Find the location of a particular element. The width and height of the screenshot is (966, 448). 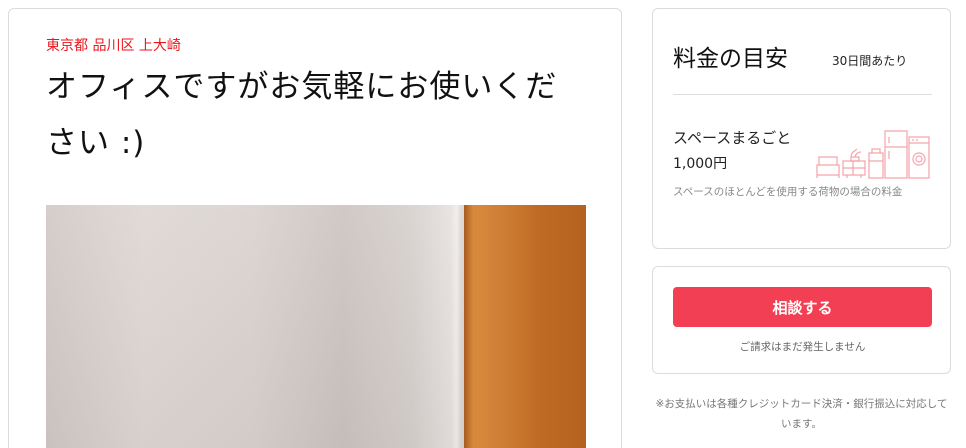

photo-door-edge is located at coordinates (469, 326).